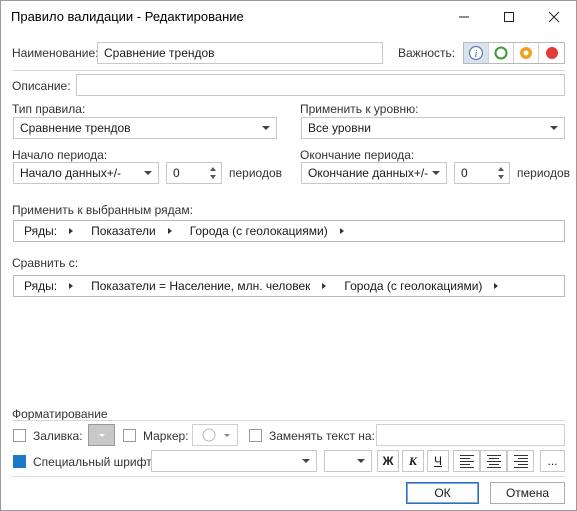 This screenshot has width=577, height=511. What do you see at coordinates (60, 155) in the screenshot?
I see `period-start-label: Начало периода:` at bounding box center [60, 155].